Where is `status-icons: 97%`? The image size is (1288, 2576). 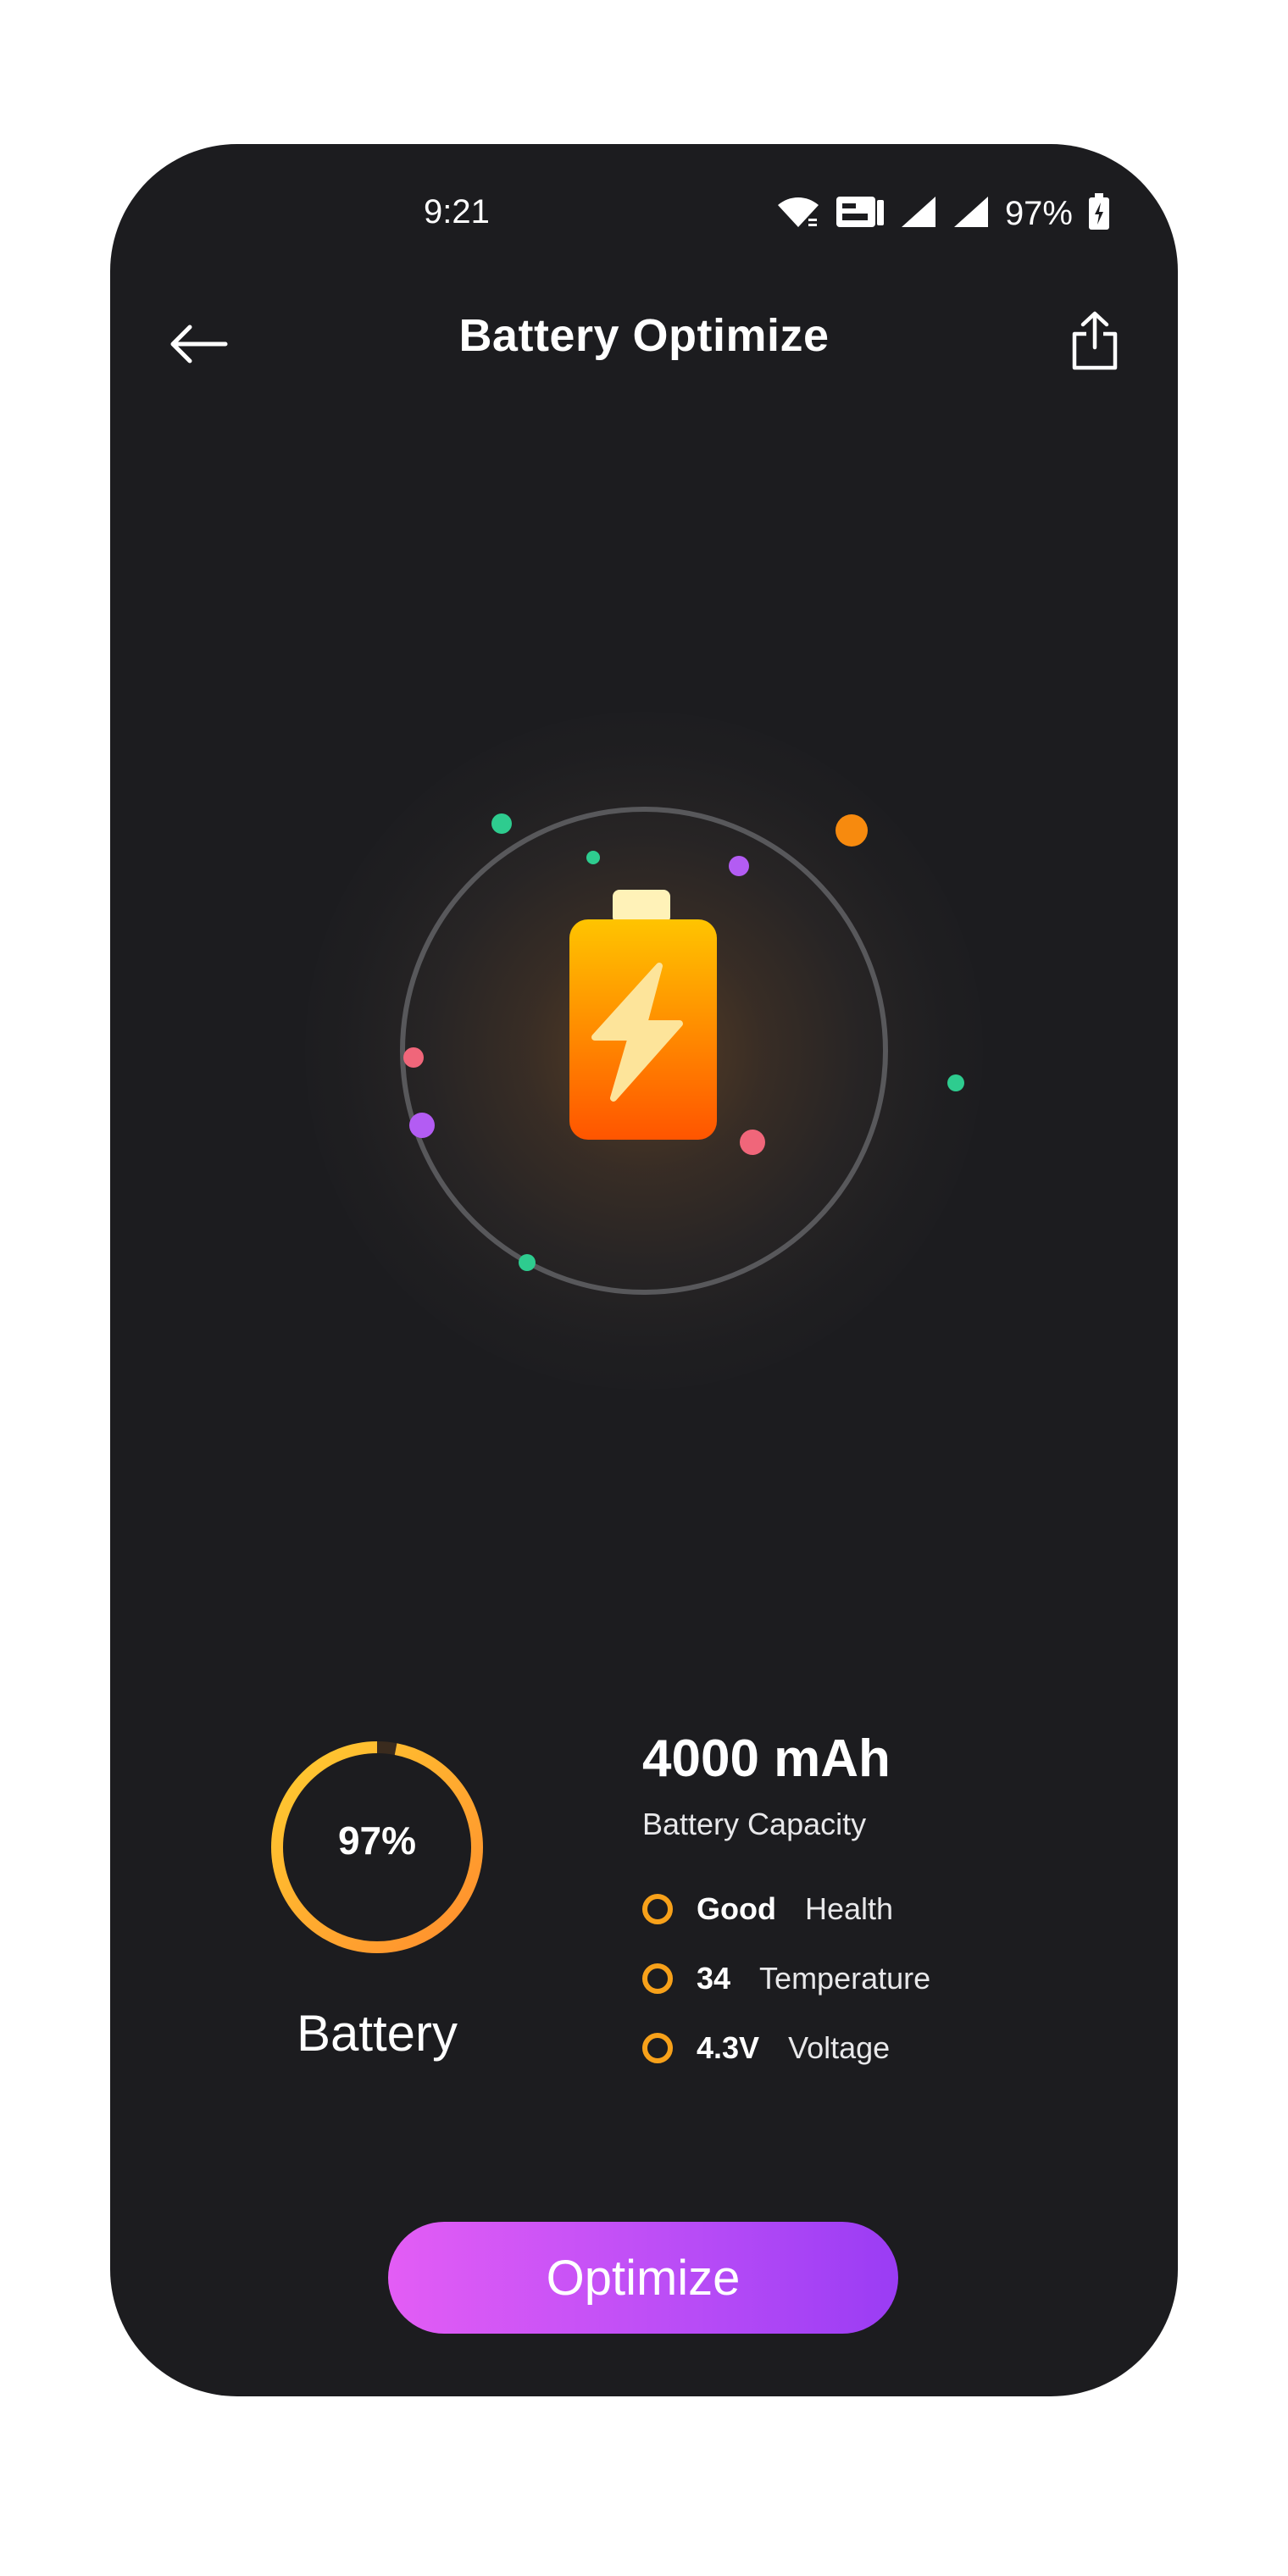 status-icons: 97% is located at coordinates (943, 213).